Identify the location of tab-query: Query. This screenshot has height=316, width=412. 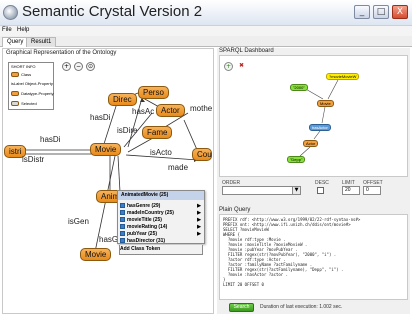
(15, 42).